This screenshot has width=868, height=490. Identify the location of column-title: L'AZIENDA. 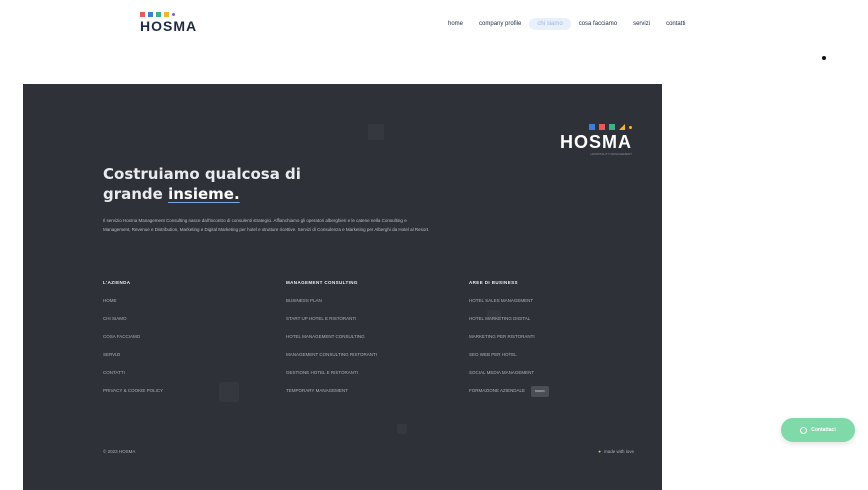
(117, 282).